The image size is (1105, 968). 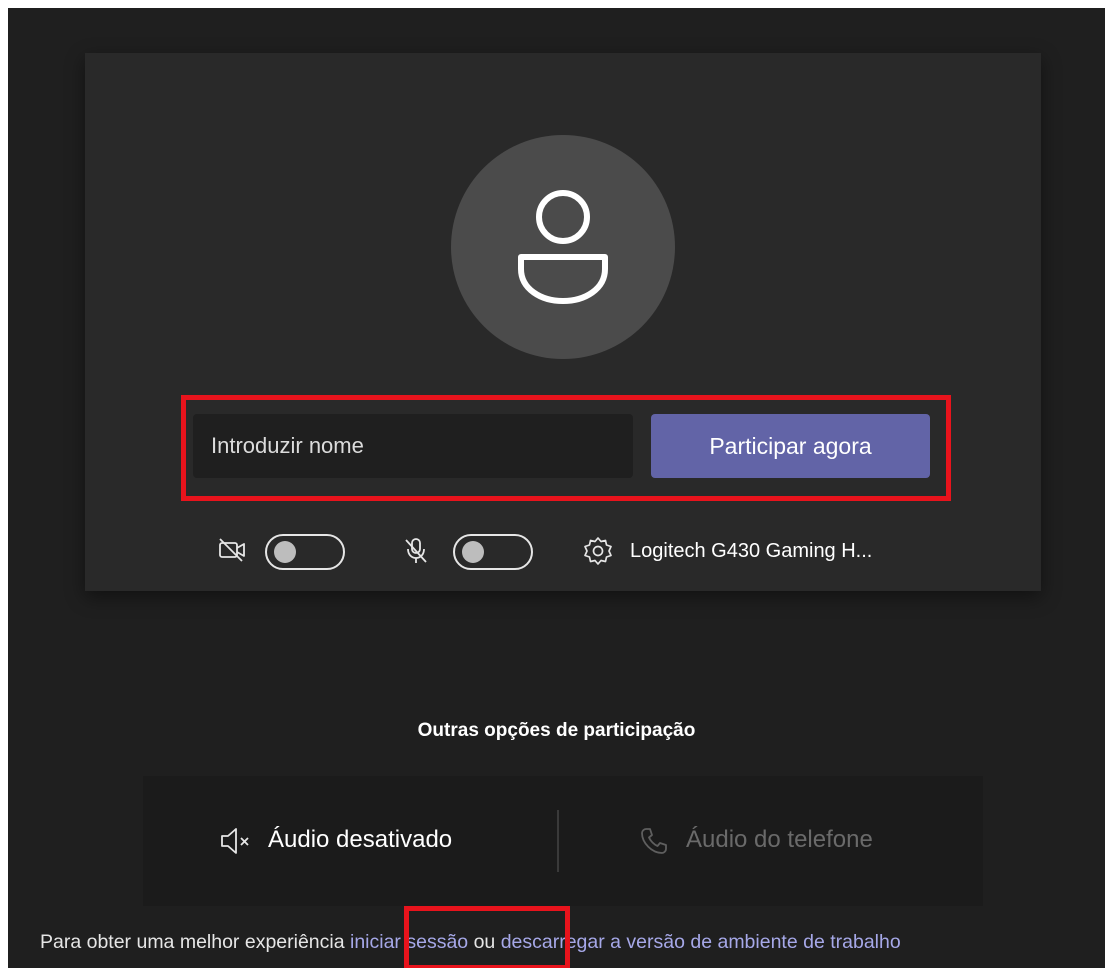 What do you see at coordinates (413, 446) in the screenshot?
I see `name-input` at bounding box center [413, 446].